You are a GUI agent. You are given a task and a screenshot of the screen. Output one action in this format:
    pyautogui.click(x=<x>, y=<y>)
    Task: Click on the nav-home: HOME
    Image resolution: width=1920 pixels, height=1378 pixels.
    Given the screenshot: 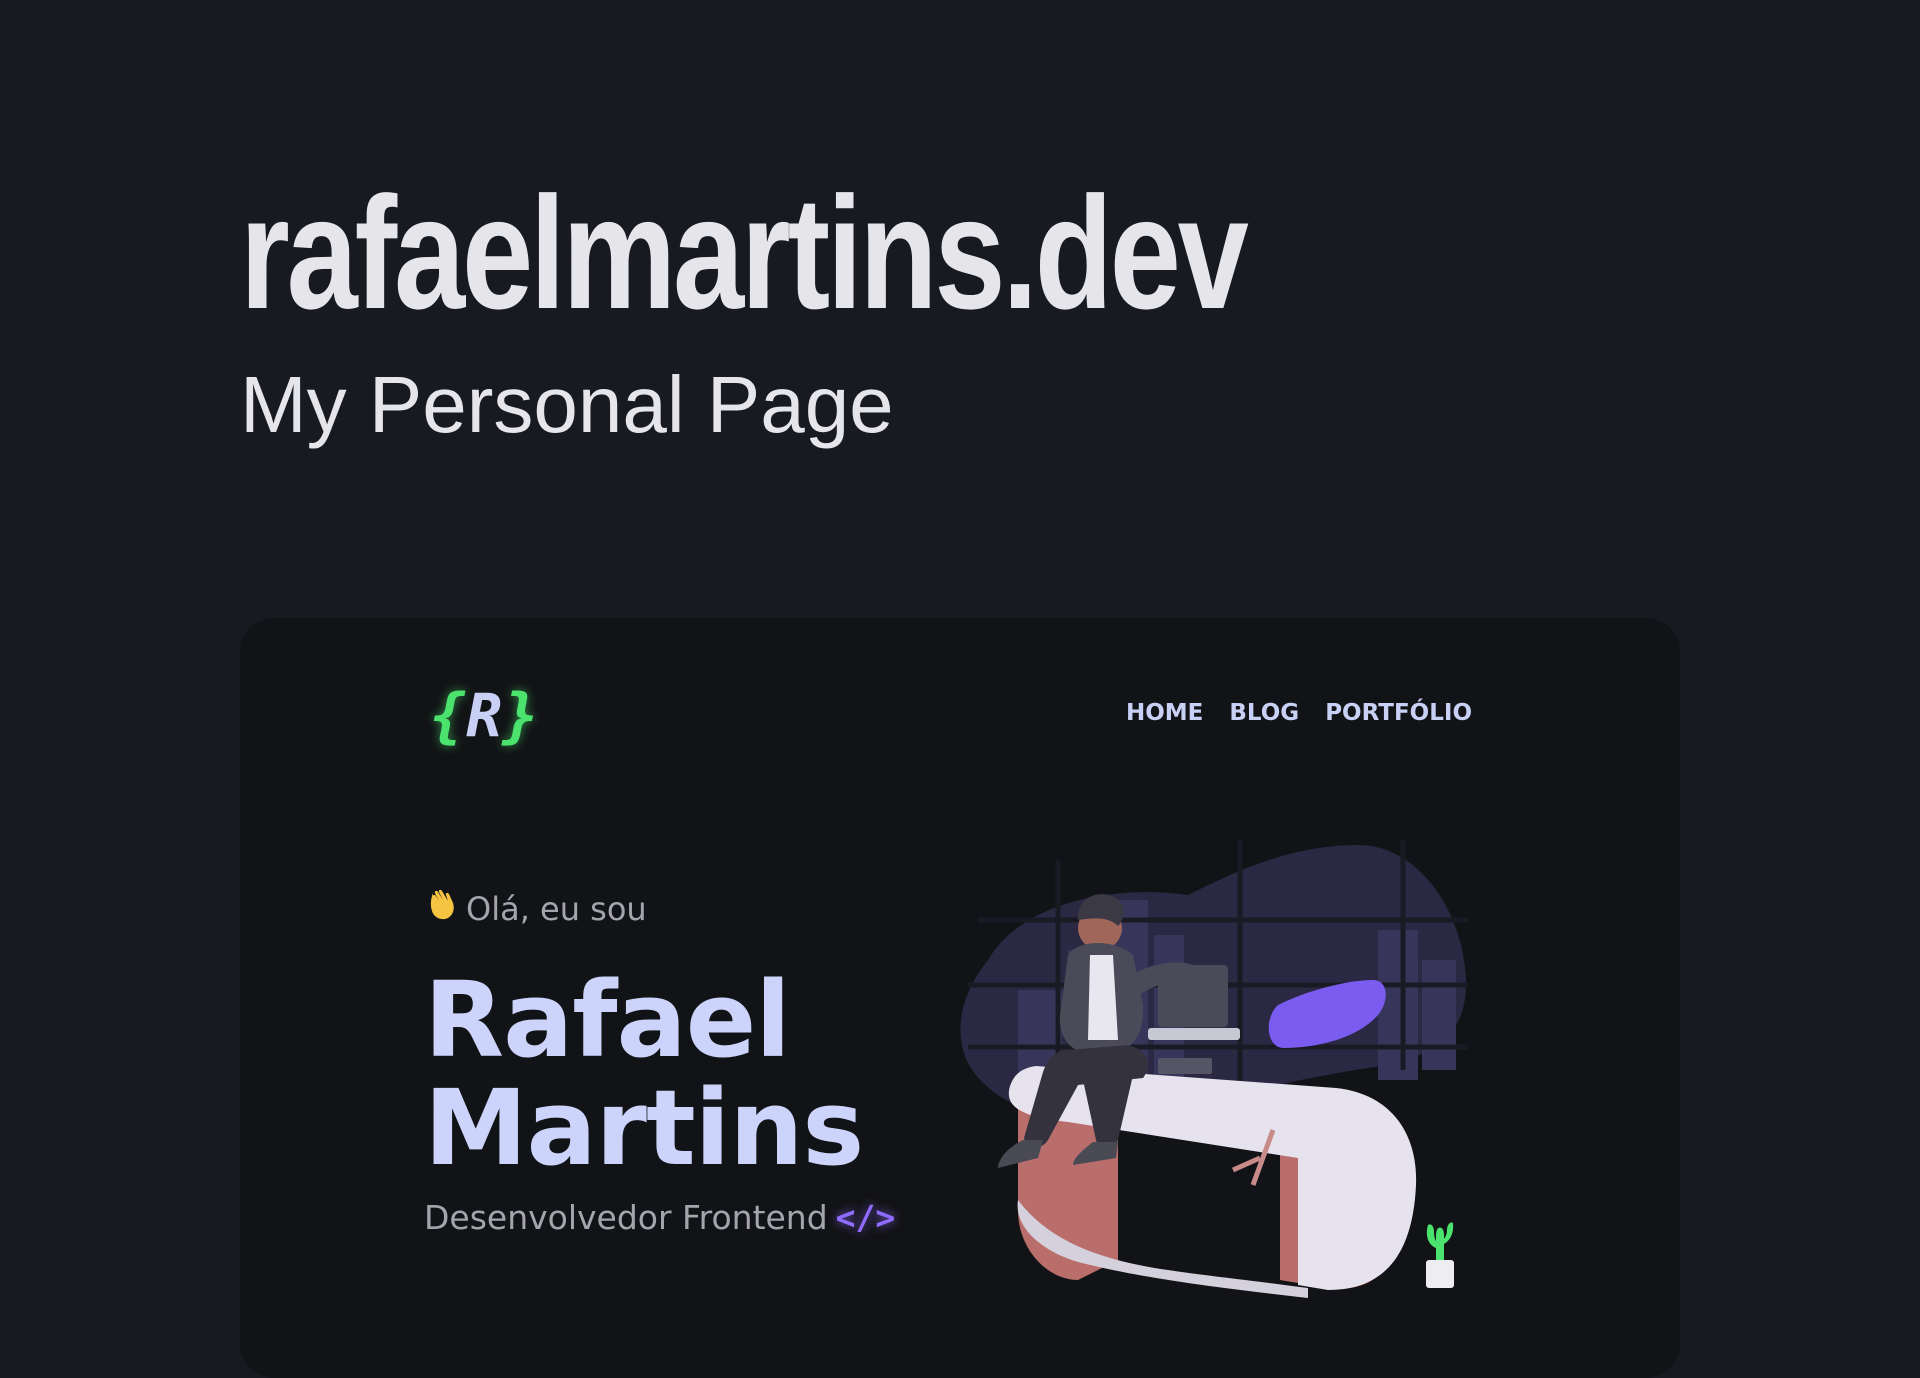 What is the action you would take?
    pyautogui.click(x=1164, y=713)
    